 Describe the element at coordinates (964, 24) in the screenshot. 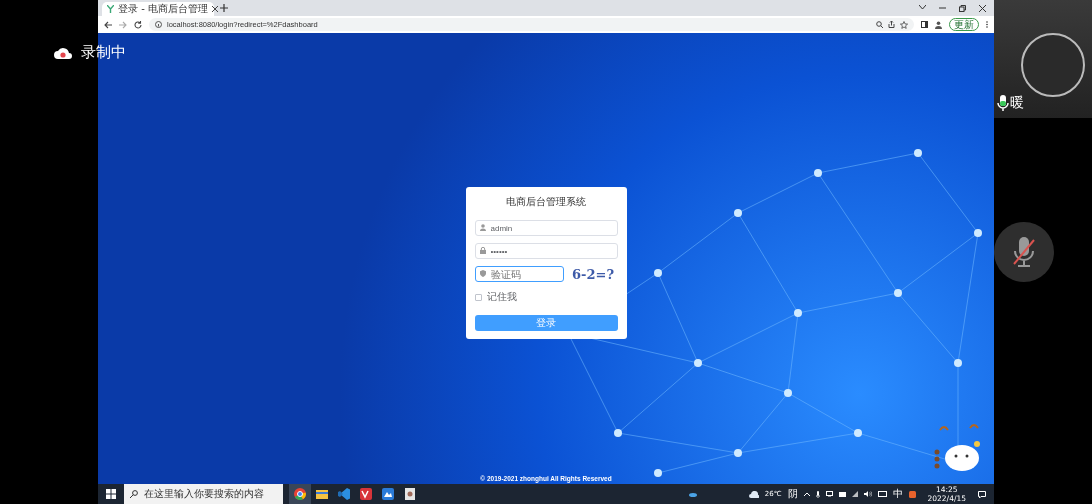

I see `update-button: 更新` at that location.